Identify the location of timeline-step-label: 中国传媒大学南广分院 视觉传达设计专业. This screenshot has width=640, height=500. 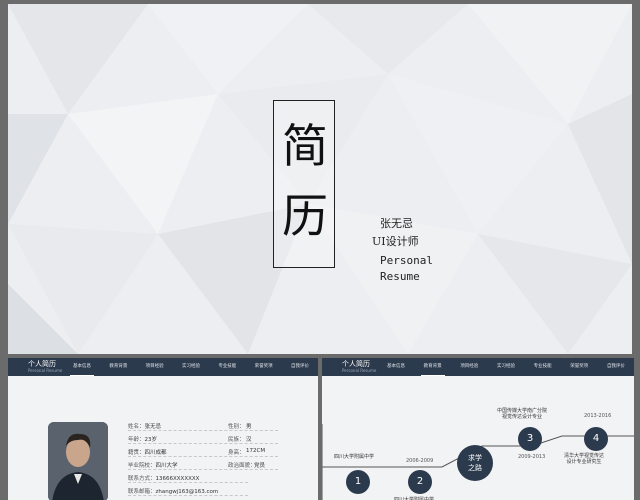
(522, 414).